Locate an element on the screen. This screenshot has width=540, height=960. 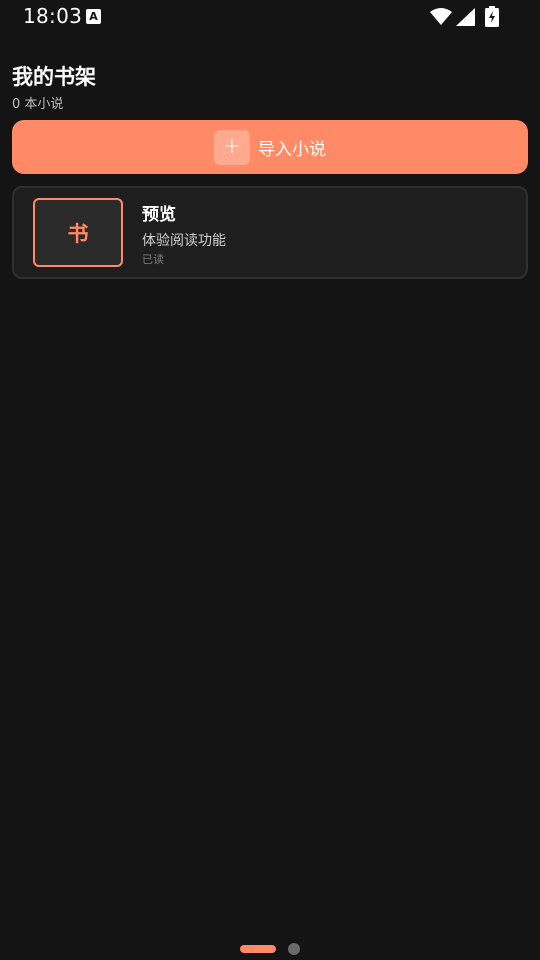
plus-icon: + is located at coordinates (232, 147).